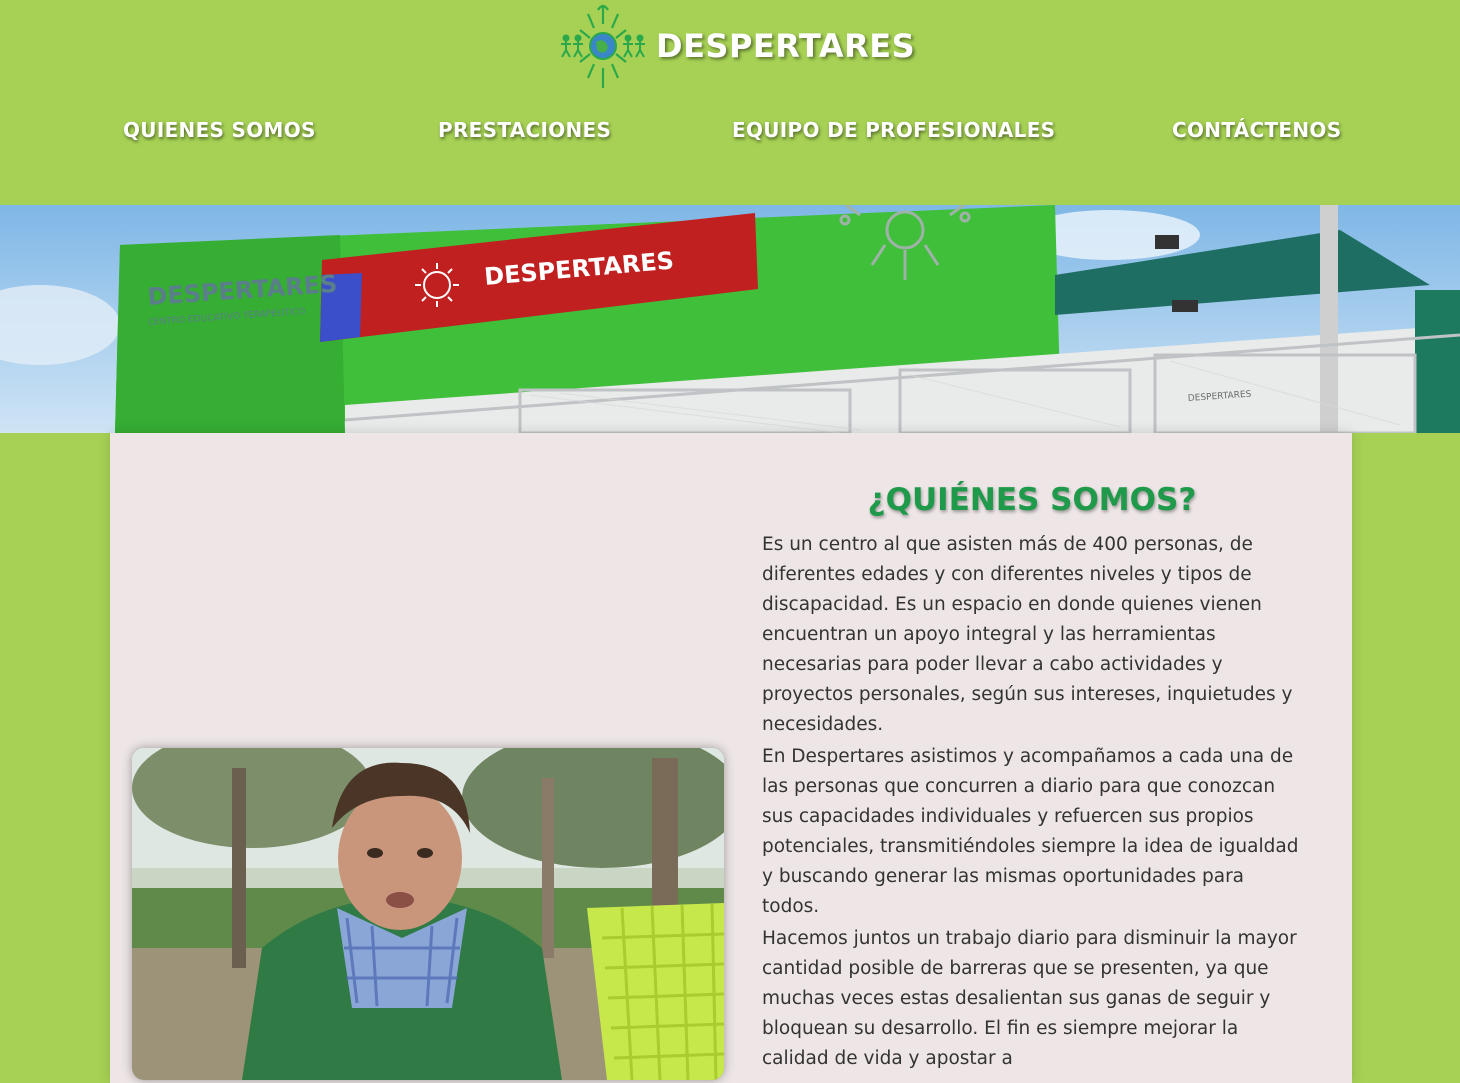  Describe the element at coordinates (893, 130) in the screenshot. I see `nav-equipo-de-profesionales: EQUIPO DE PROFESIONALES` at that location.